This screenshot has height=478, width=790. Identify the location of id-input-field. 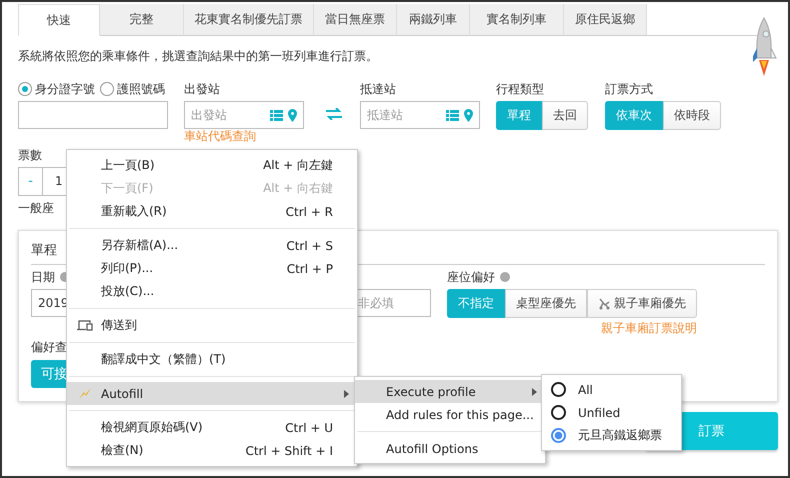
(93, 115).